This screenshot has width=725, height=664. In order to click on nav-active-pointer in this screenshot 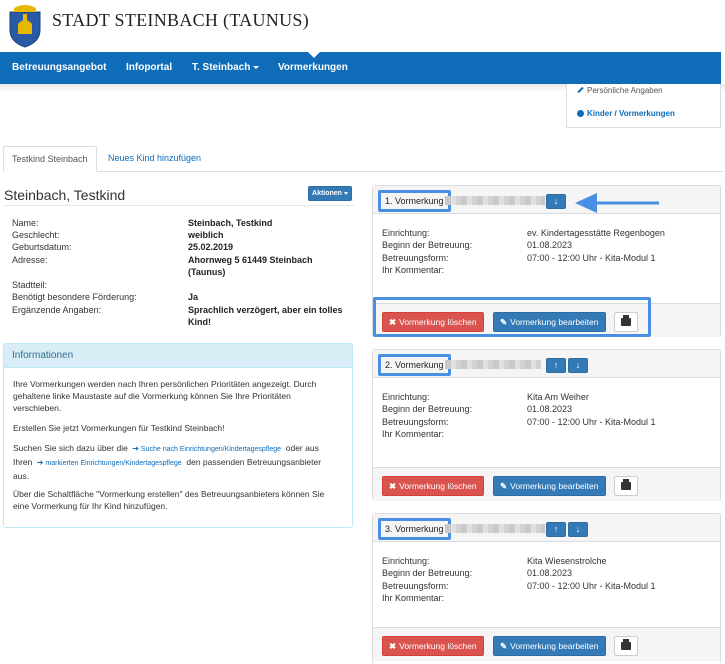, I will do `click(314, 55)`.